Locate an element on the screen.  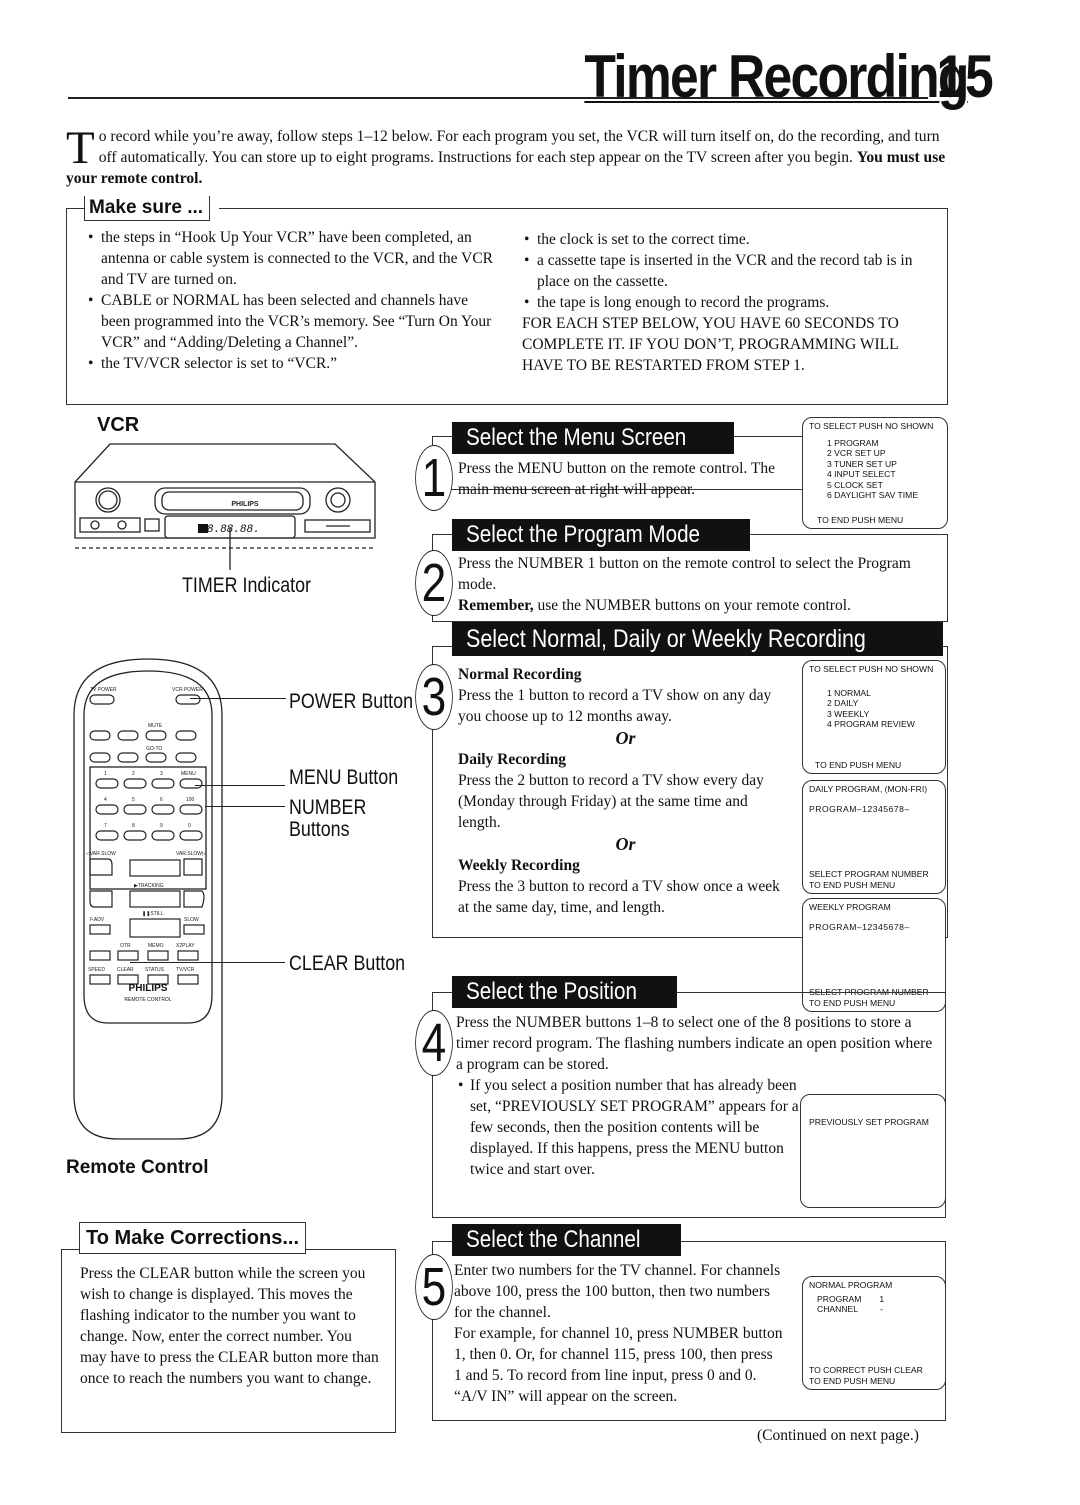
remote-label-mute: MUTE is located at coordinates (155, 726).